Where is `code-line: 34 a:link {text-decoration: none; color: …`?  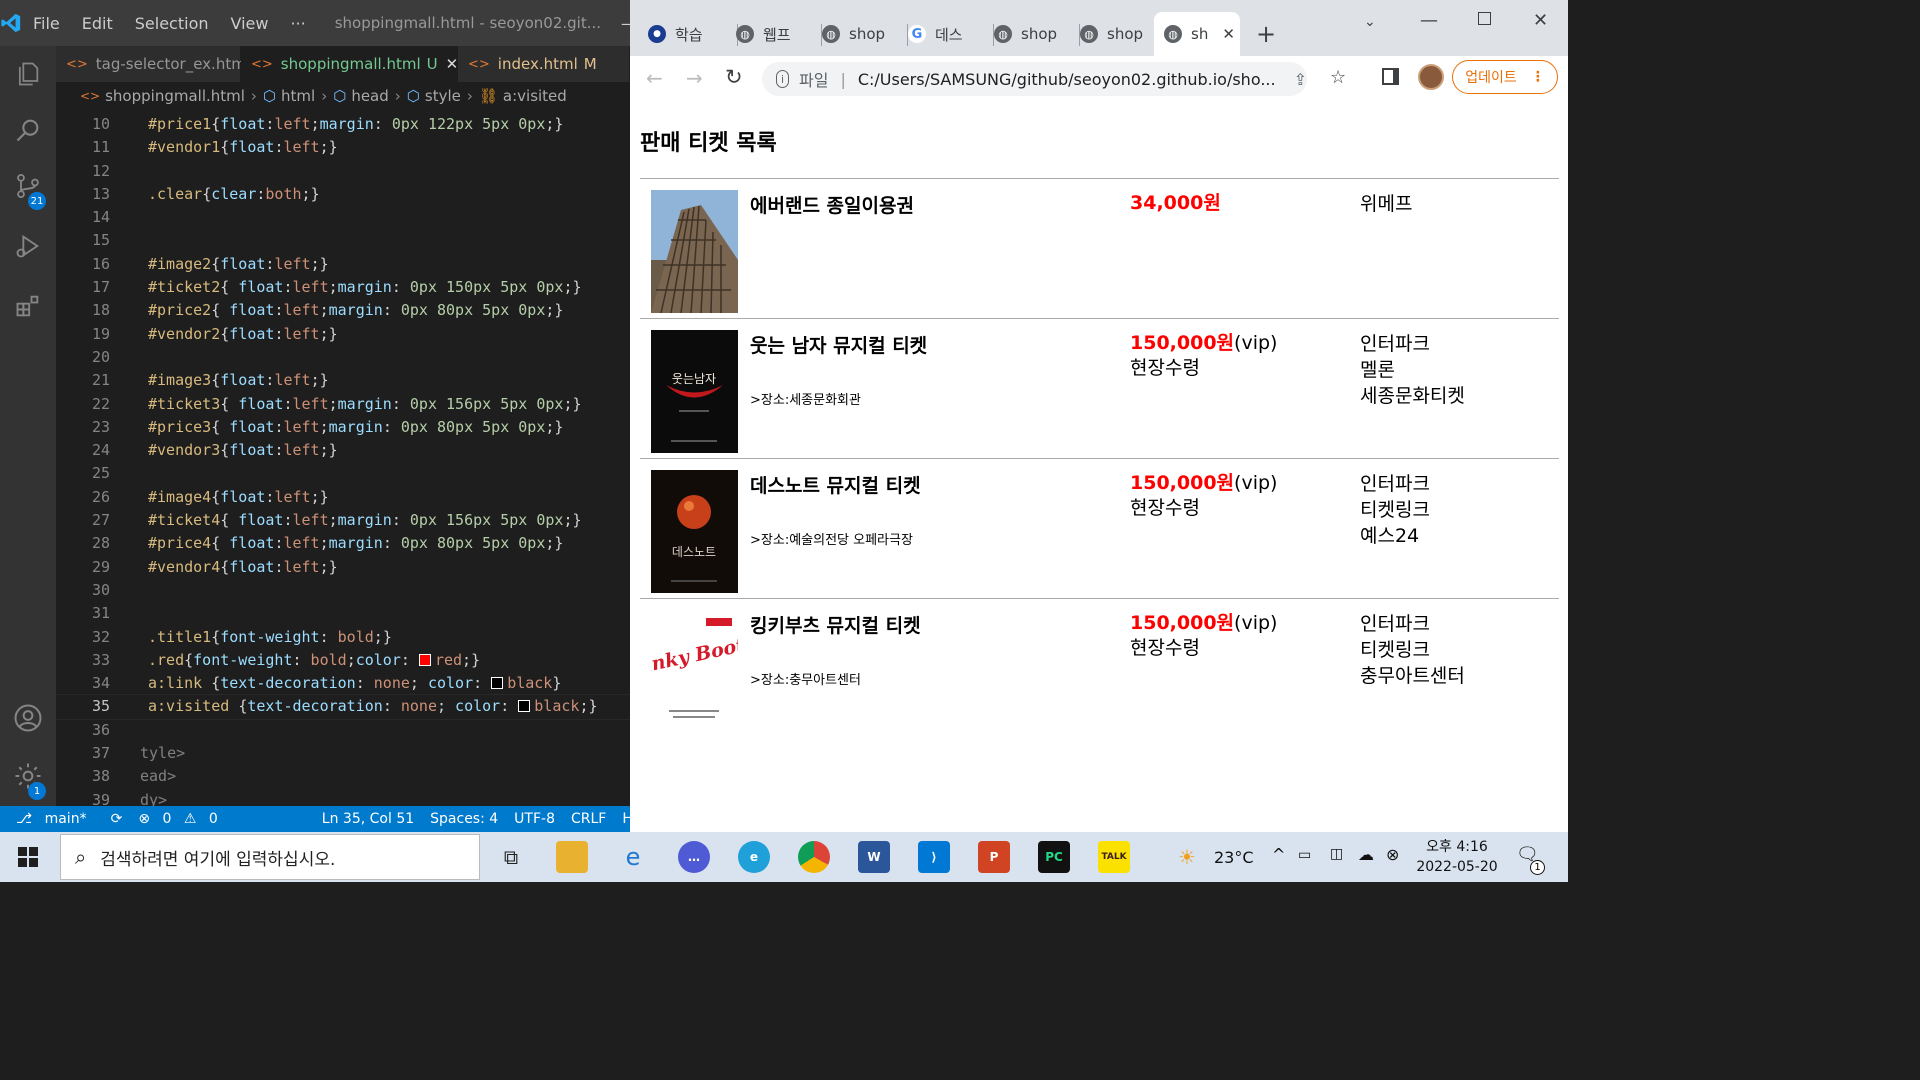
code-line: 34 a:link {text-decoration: none; color: … is located at coordinates (343, 683).